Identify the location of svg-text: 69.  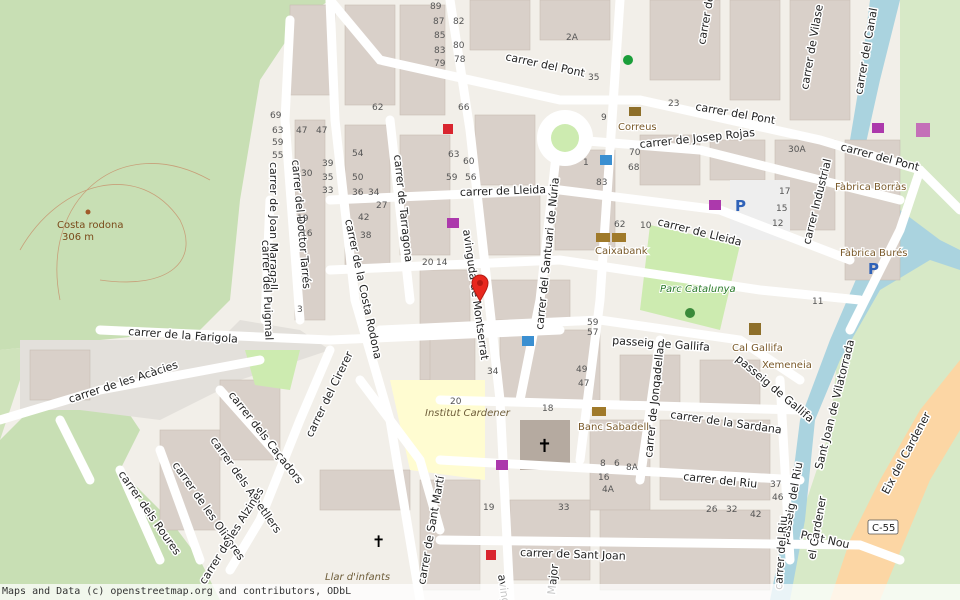
(276, 116).